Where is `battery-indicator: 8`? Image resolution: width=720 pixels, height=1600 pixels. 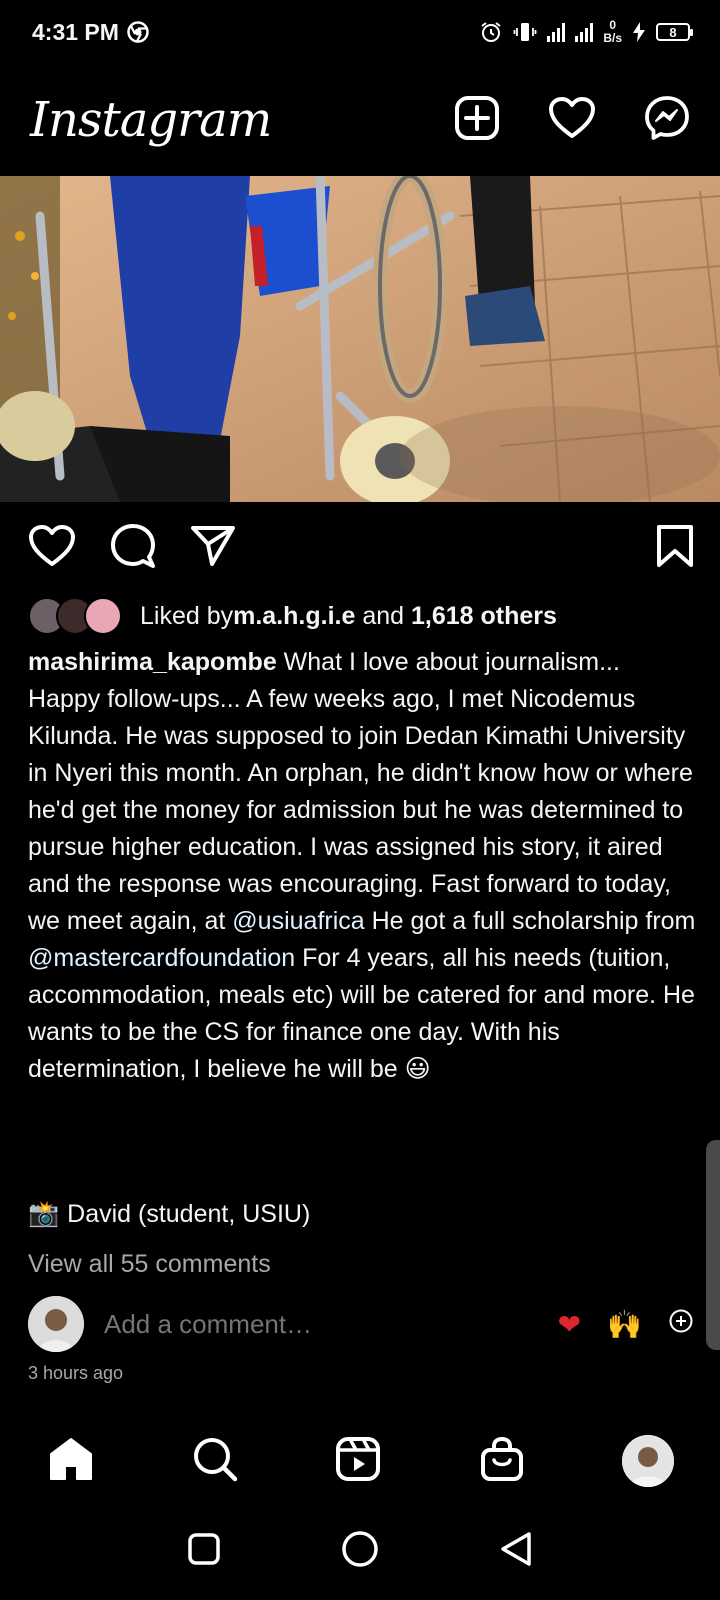
battery-indicator: 8 is located at coordinates (674, 32).